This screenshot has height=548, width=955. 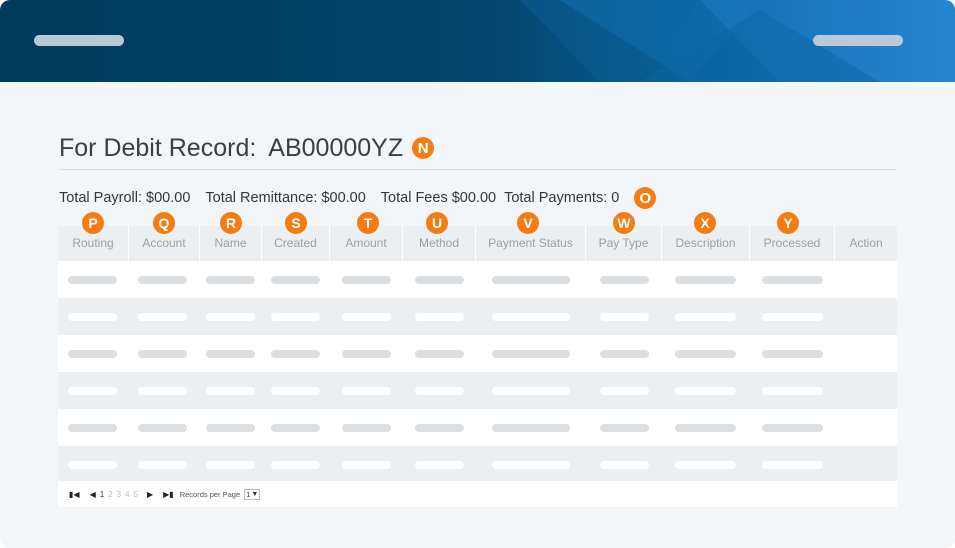 What do you see at coordinates (478, 169) in the screenshot?
I see `title-divider` at bounding box center [478, 169].